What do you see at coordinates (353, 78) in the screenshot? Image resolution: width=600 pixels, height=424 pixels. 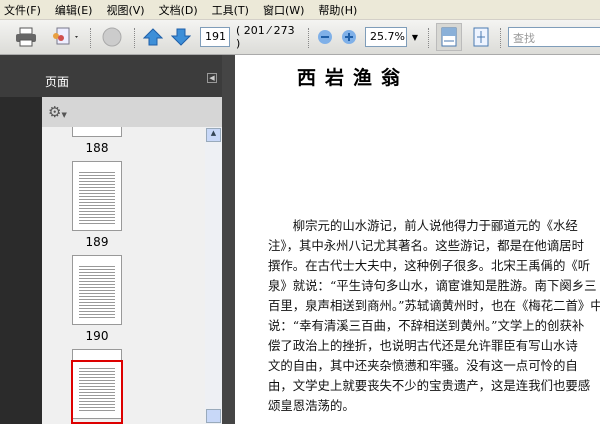 I see `page-heading: 西岩渔翁` at bounding box center [353, 78].